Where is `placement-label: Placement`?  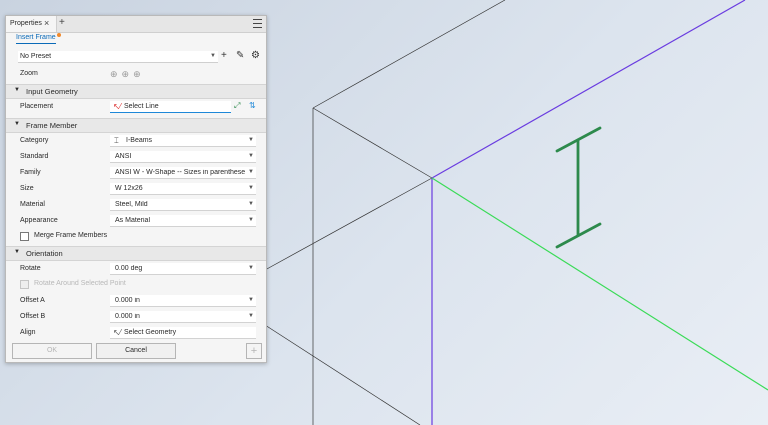 placement-label: Placement is located at coordinates (37, 106).